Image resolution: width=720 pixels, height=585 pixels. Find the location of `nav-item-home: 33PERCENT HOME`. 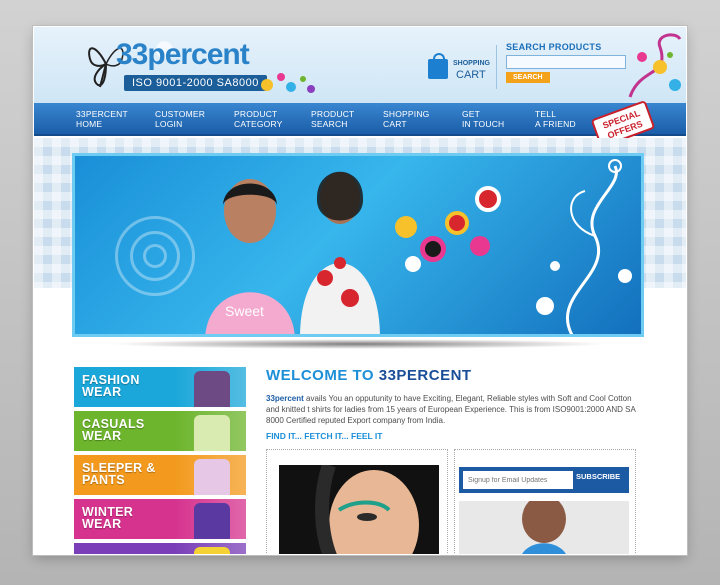

nav-item-home: 33PERCENT HOME is located at coordinates (102, 119).